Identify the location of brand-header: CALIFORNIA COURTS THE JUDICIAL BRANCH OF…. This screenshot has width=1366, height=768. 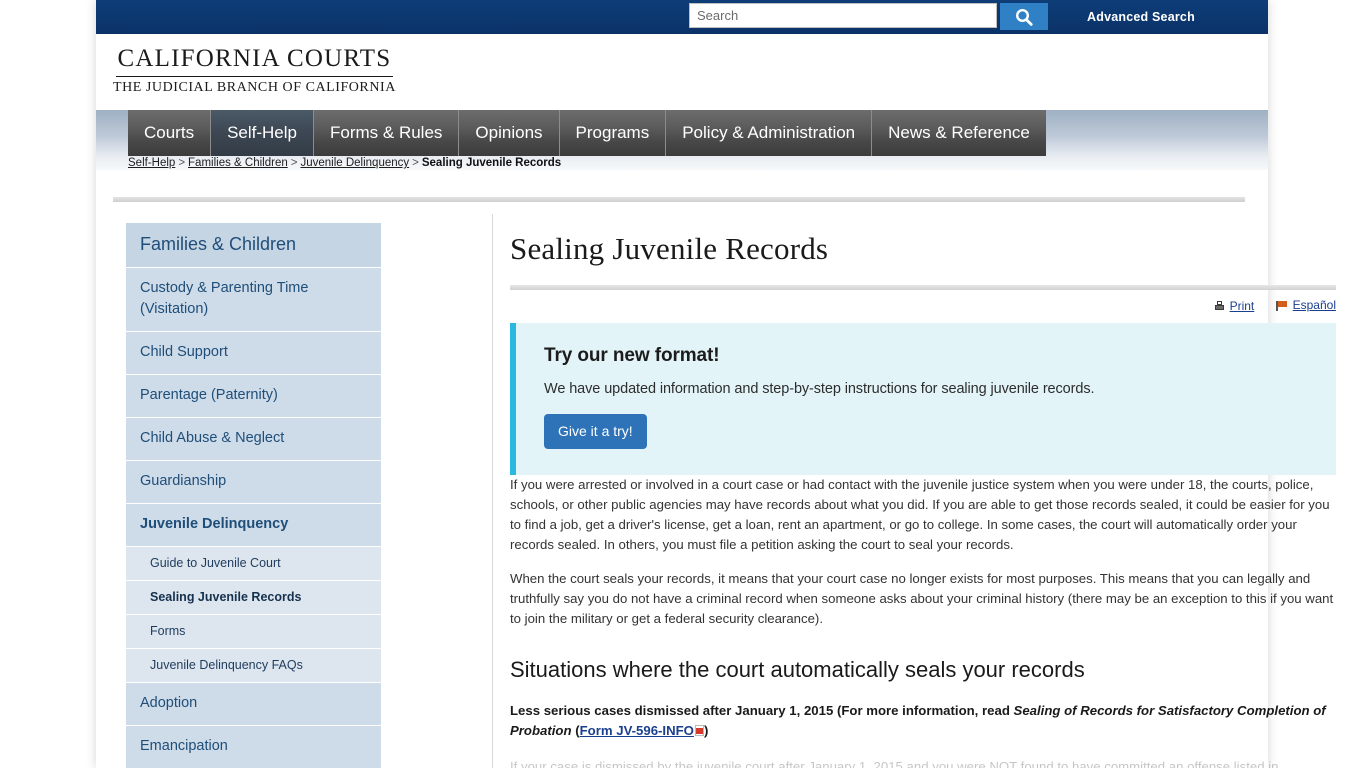
(682, 72).